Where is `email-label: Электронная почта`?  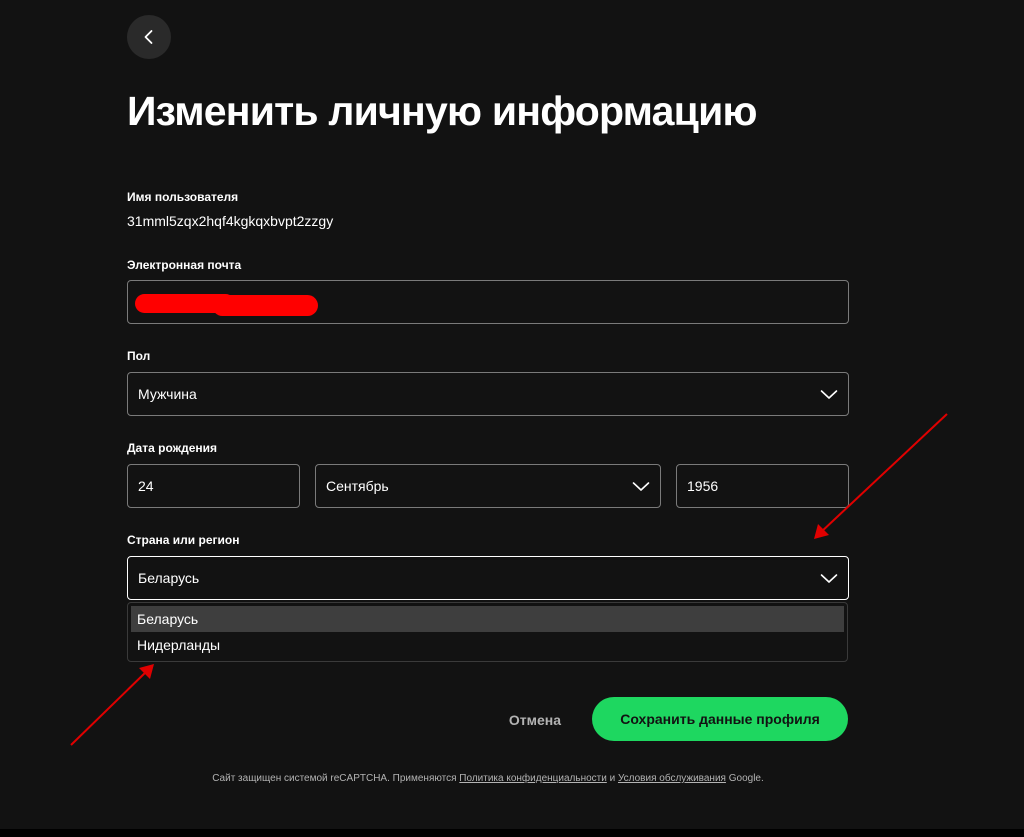 email-label: Электронная почта is located at coordinates (184, 265).